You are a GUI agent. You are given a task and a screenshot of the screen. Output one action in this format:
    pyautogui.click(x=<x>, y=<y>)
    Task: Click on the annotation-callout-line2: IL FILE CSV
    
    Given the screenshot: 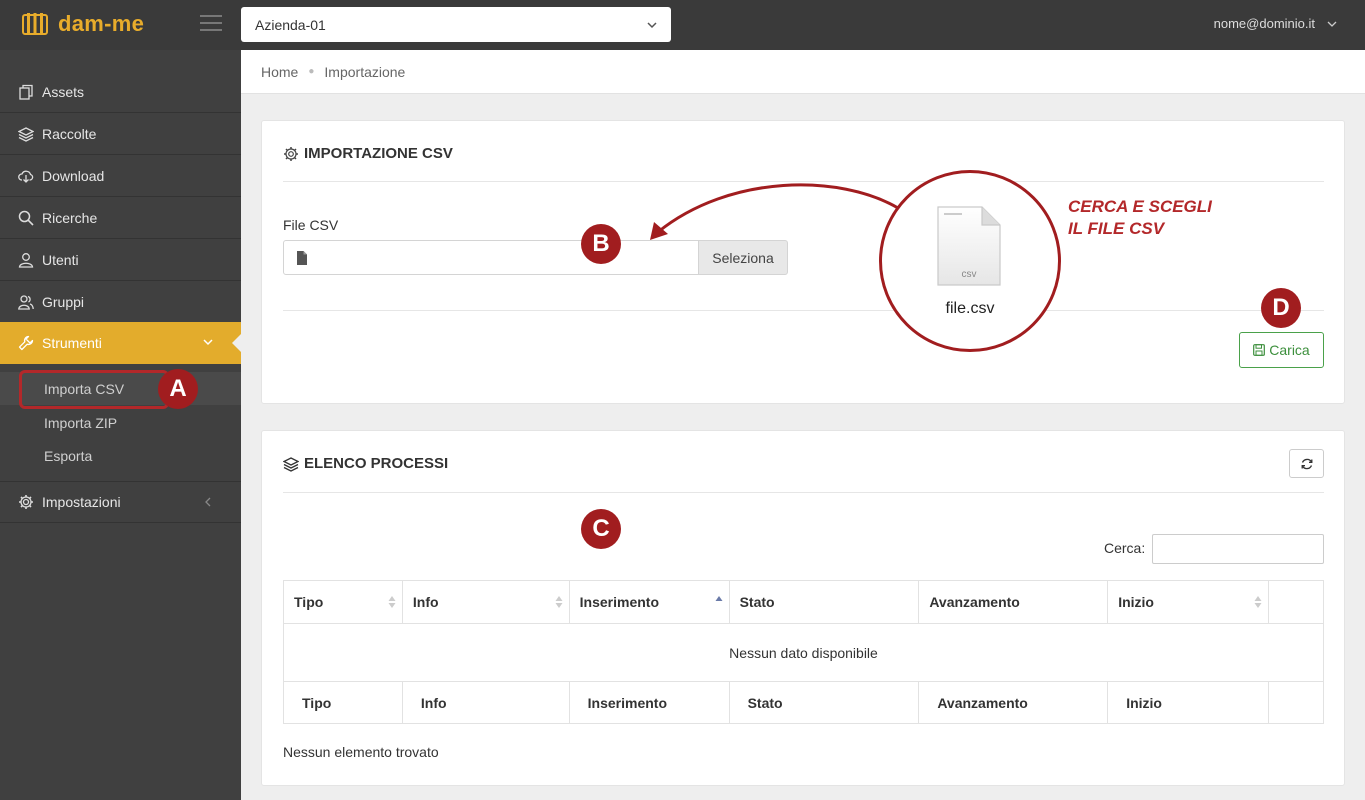 What is the action you would take?
    pyautogui.click(x=1116, y=228)
    